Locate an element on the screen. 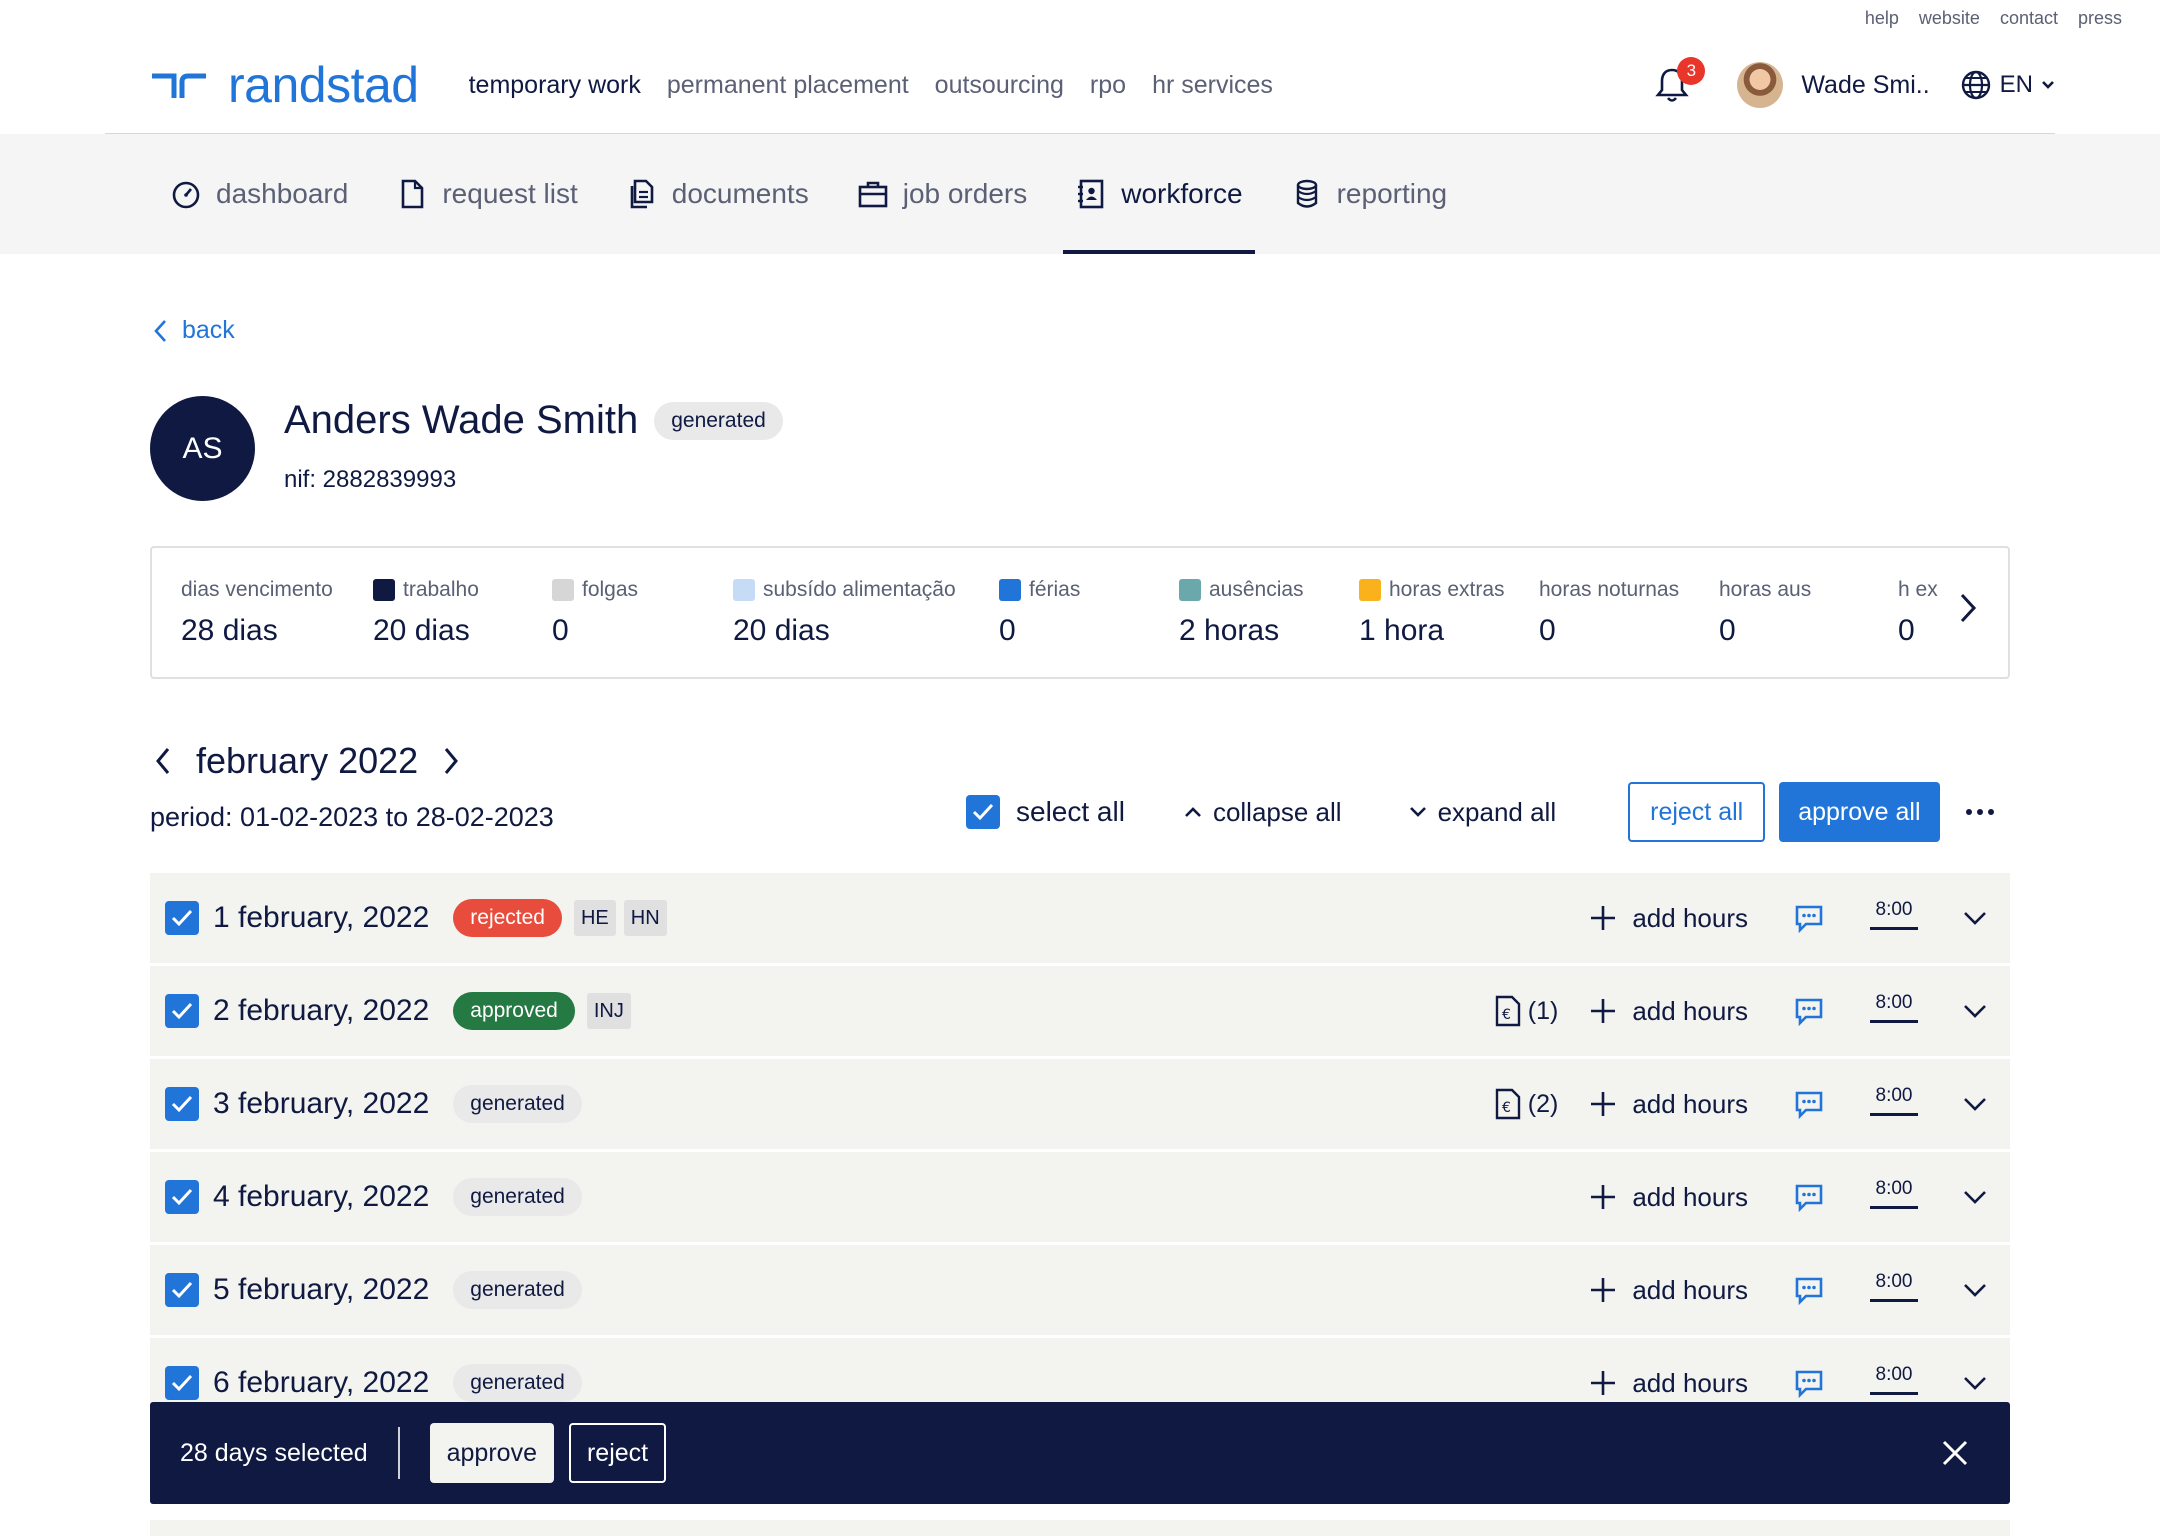  select-all-checkbox: select all is located at coordinates (1045, 812).